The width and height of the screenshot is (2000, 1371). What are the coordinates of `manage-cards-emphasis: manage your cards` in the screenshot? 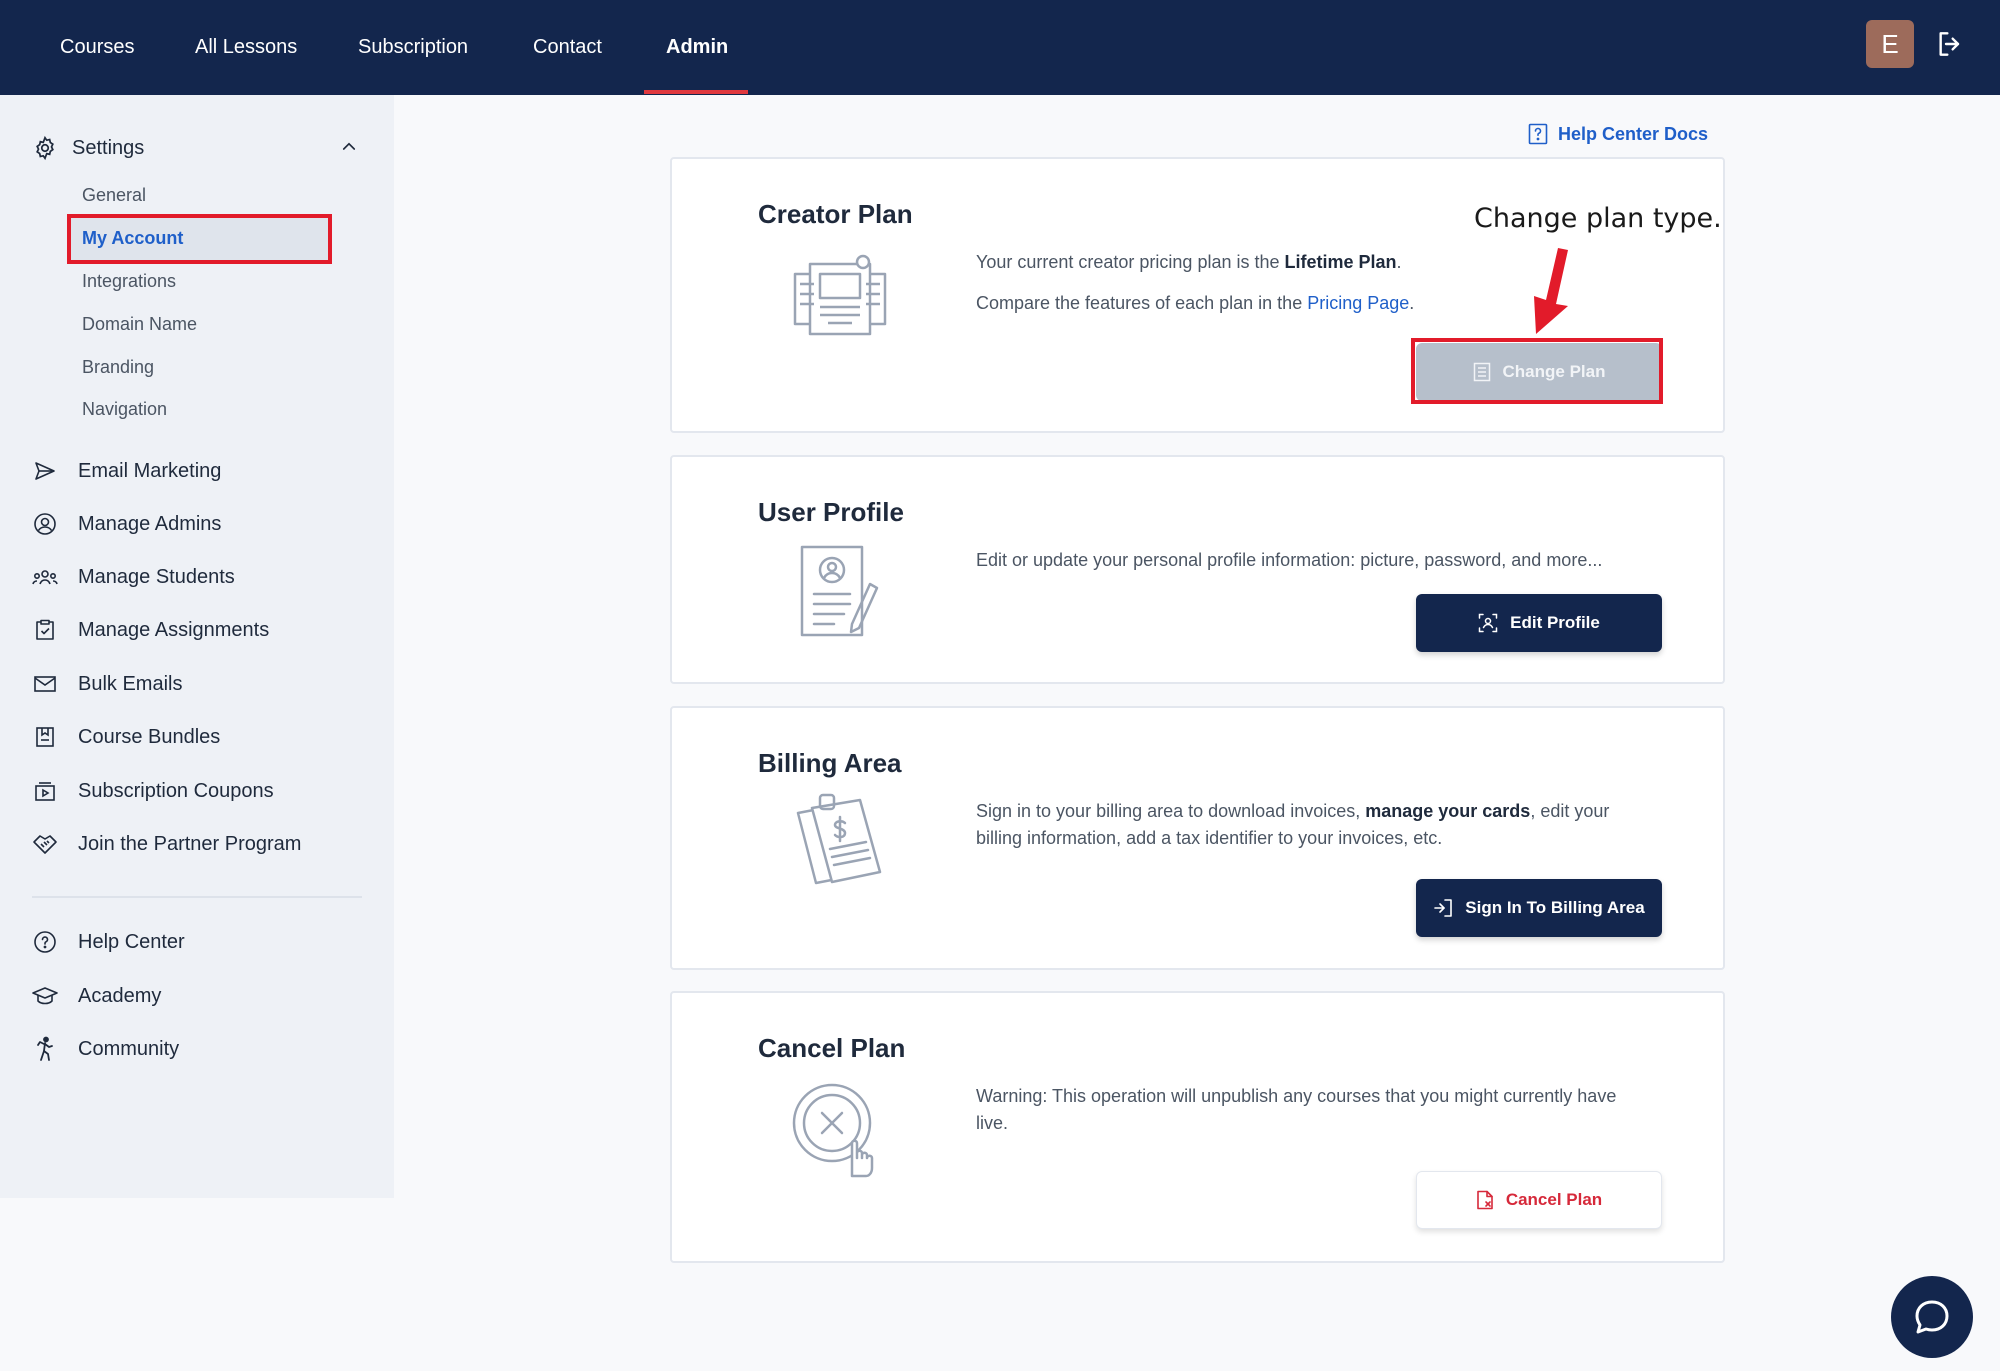 It's located at (1448, 811).